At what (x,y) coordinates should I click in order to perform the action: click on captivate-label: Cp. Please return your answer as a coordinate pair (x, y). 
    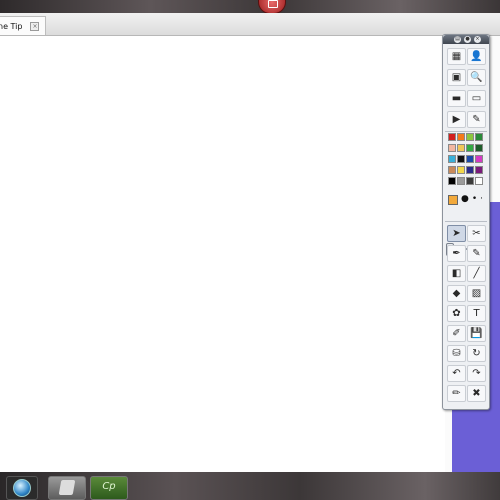
    Looking at the image, I should click on (109, 486).